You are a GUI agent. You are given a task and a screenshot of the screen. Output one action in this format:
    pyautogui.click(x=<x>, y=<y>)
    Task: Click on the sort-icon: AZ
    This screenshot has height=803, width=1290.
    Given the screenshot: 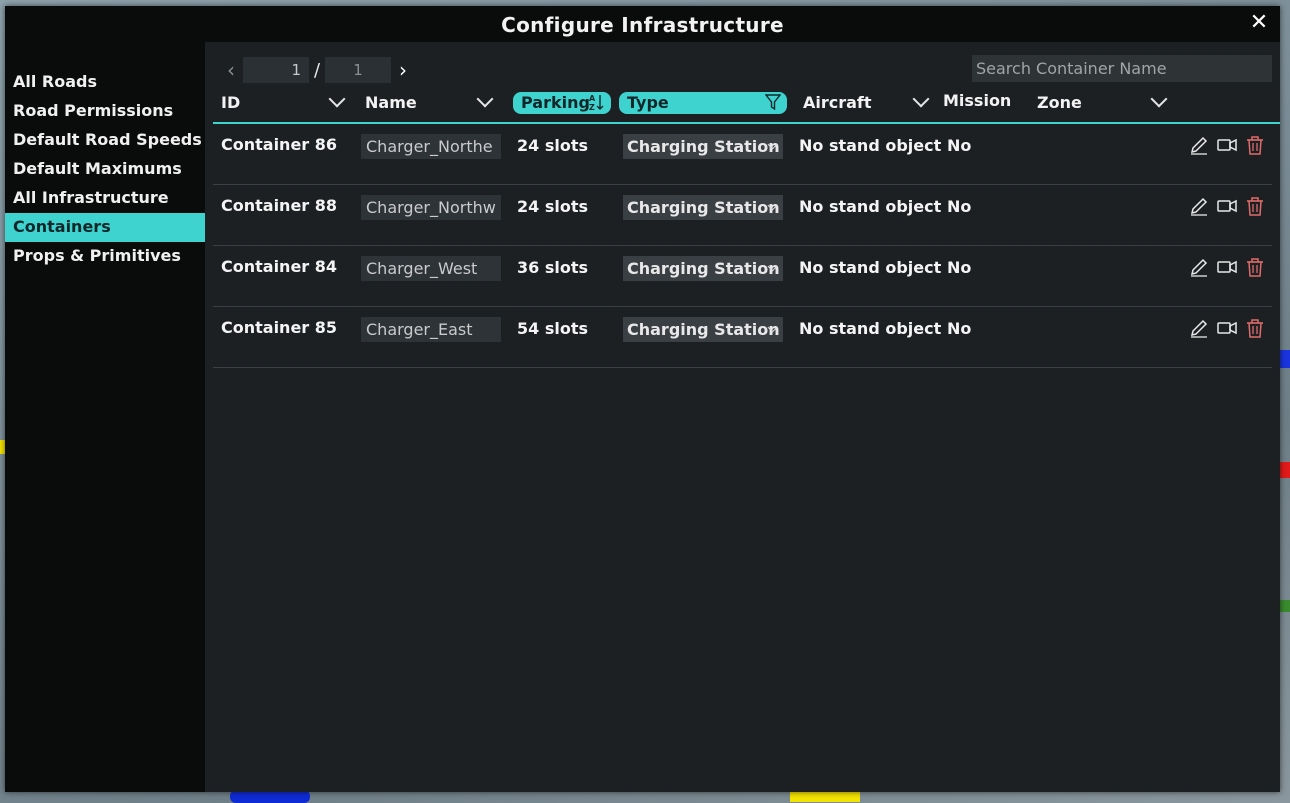 What is the action you would take?
    pyautogui.click(x=597, y=106)
    